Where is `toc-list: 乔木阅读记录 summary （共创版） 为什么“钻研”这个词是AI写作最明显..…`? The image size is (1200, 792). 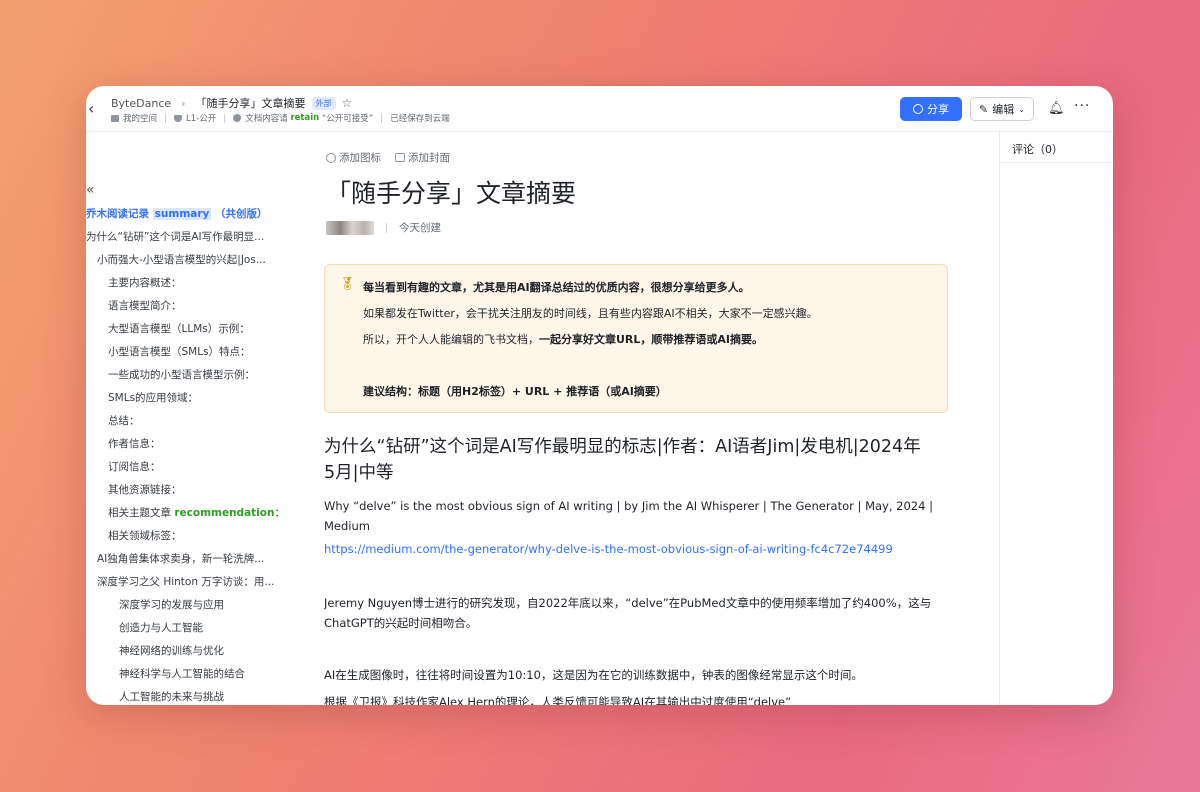 toc-list: 乔木阅读记录 summary （共创版） 为什么“钻研”这个词是AI写作最明显..… is located at coordinates (186, 455).